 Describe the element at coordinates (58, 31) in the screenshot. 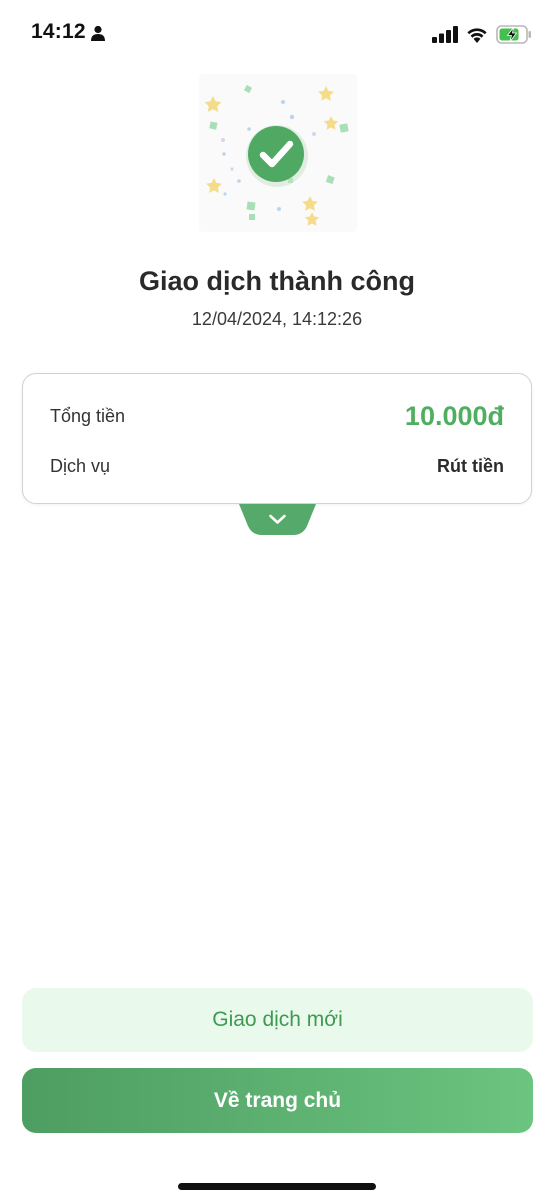

I see `status-time: 14:12` at that location.